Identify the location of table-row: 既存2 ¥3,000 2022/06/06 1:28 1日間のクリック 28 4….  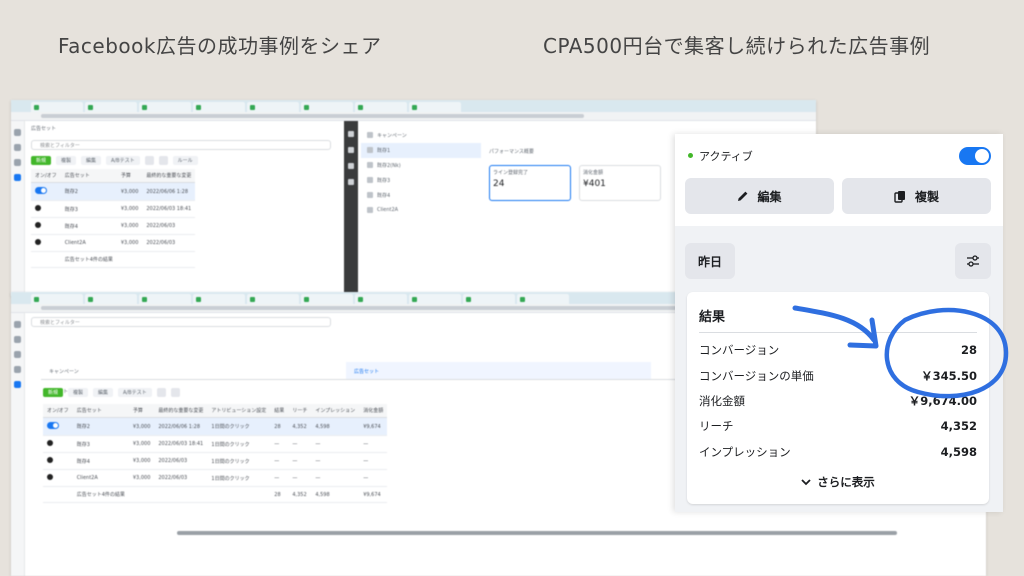
(215, 426).